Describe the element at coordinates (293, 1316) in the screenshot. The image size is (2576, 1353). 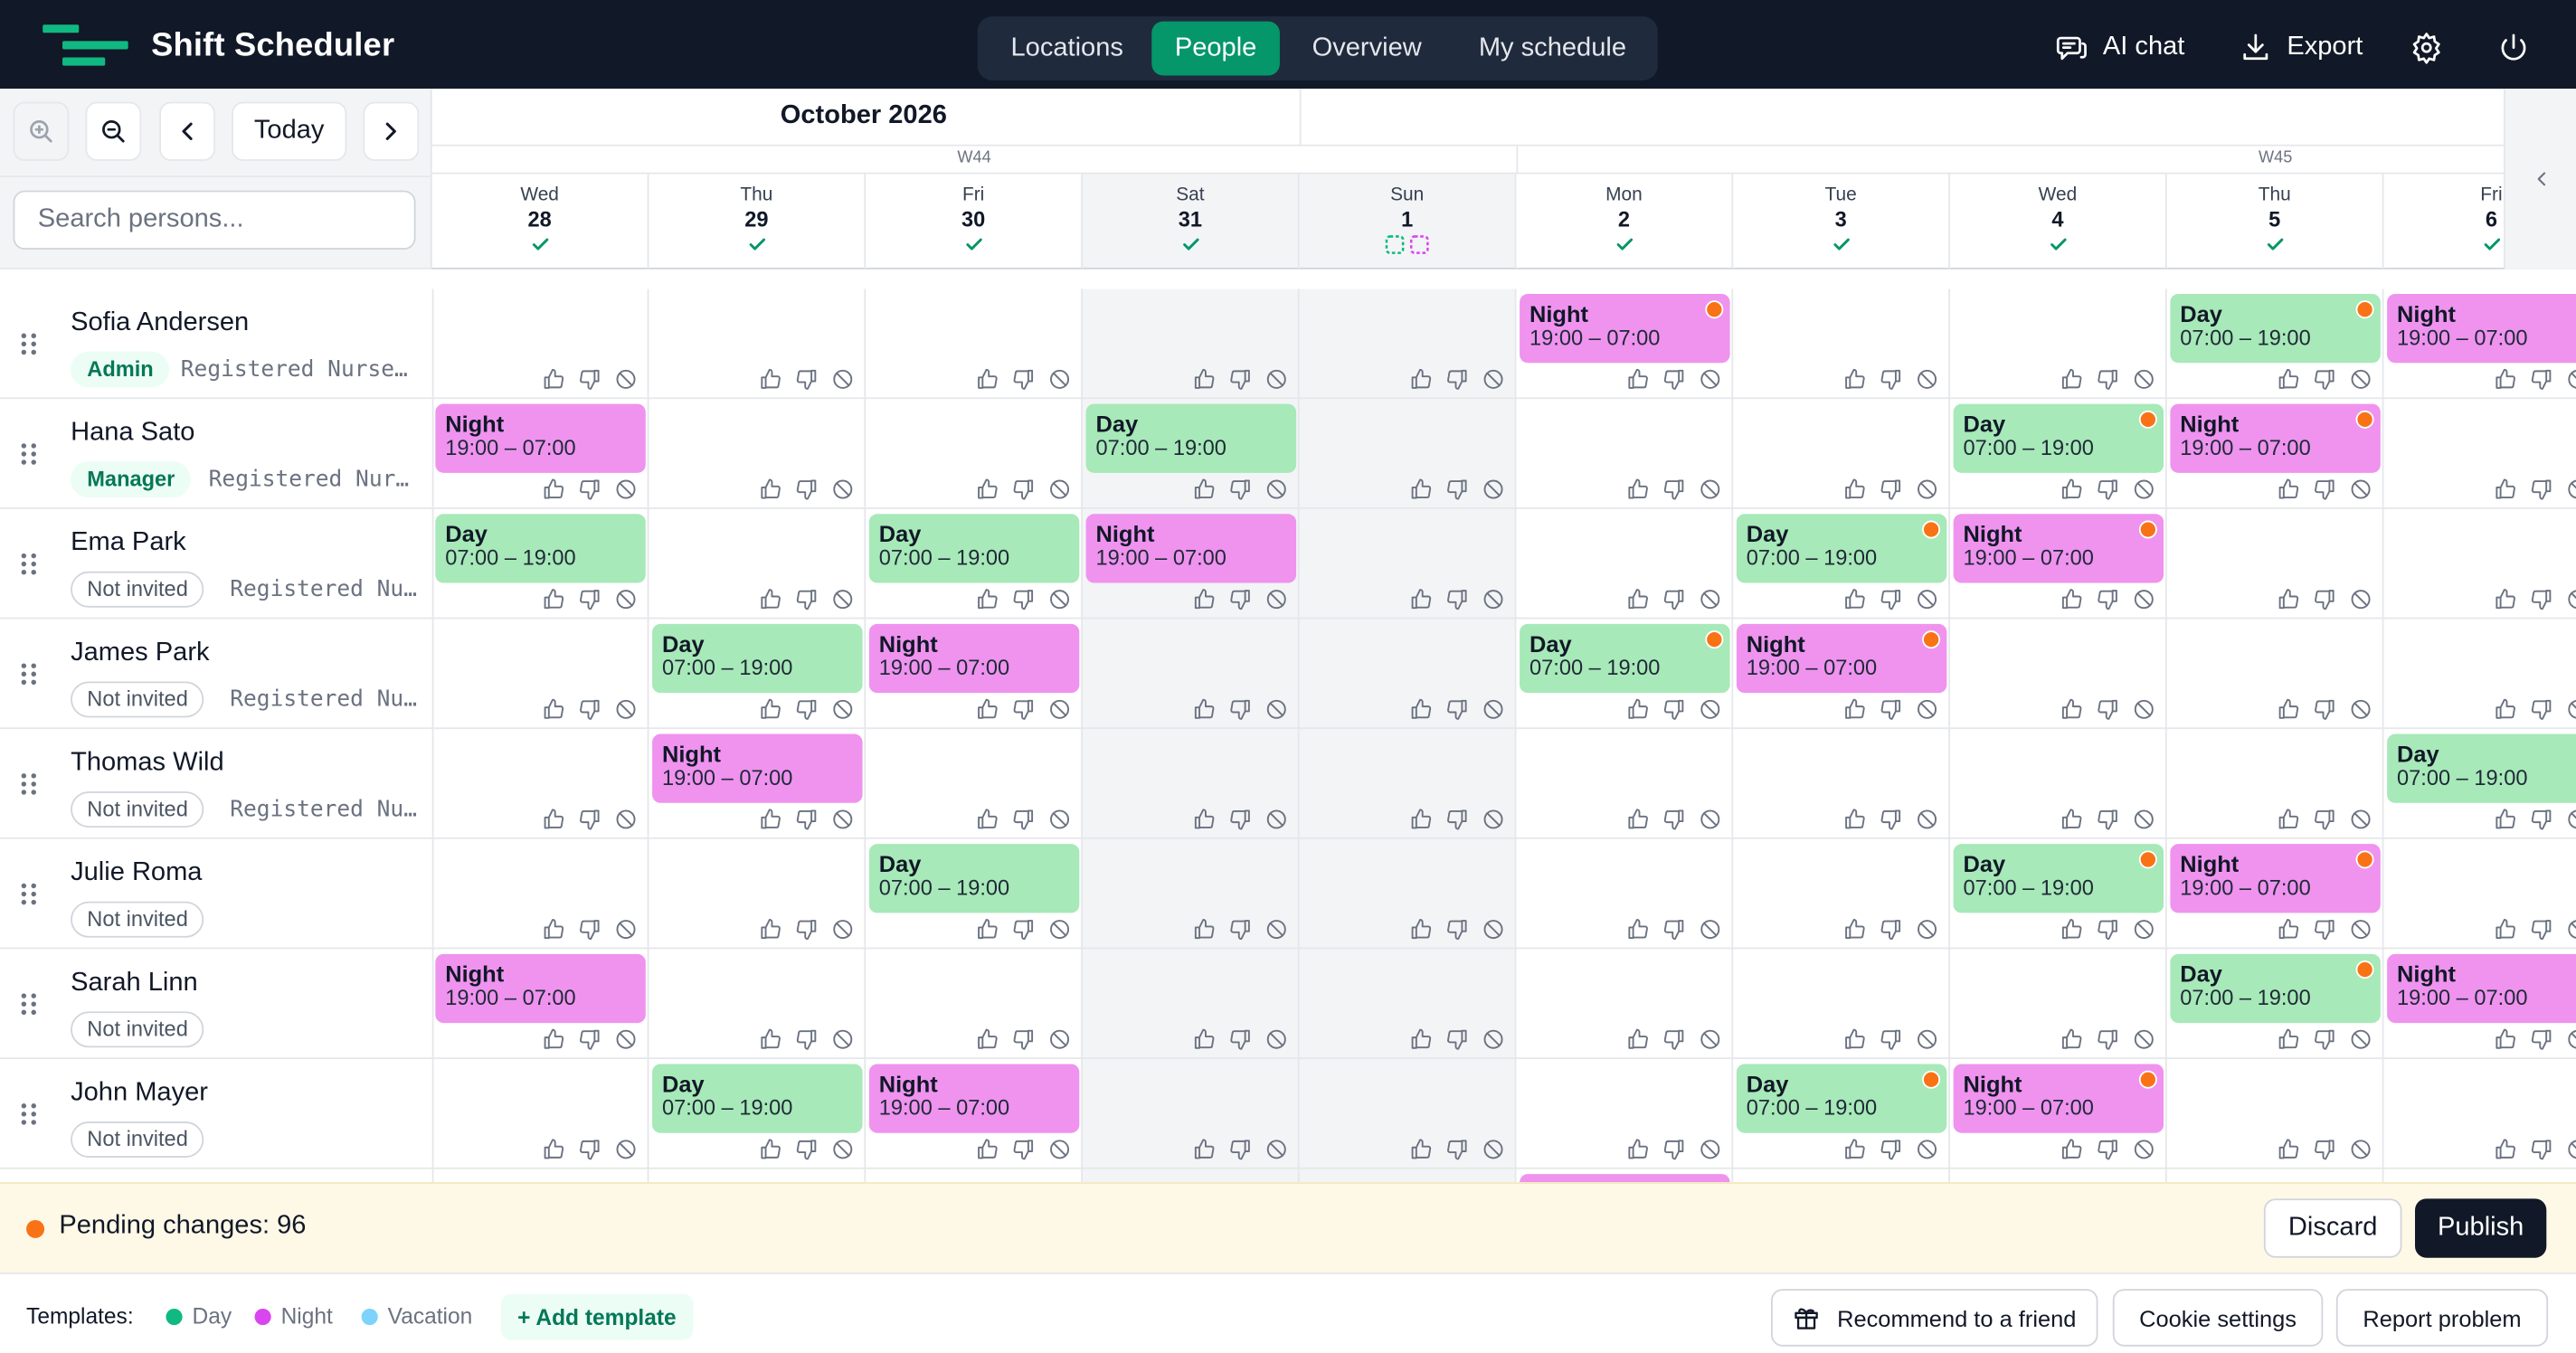
I see `template-night: Night` at that location.